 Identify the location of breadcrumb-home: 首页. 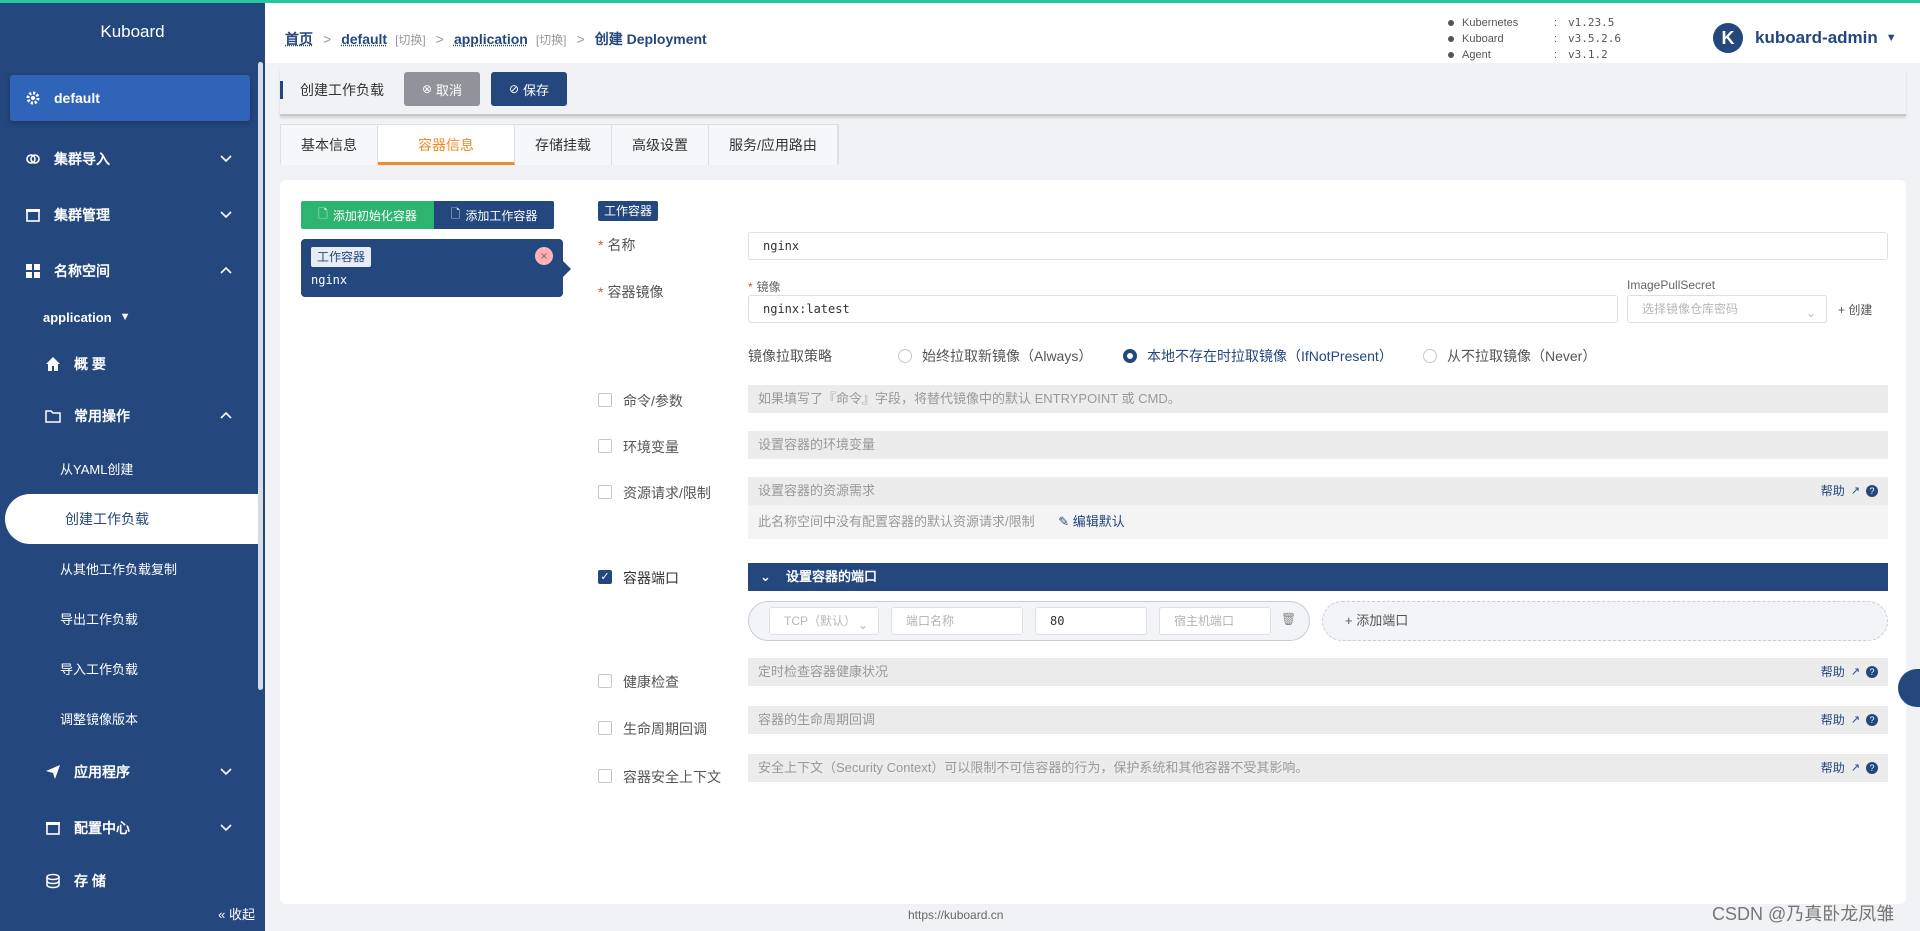
(299, 39).